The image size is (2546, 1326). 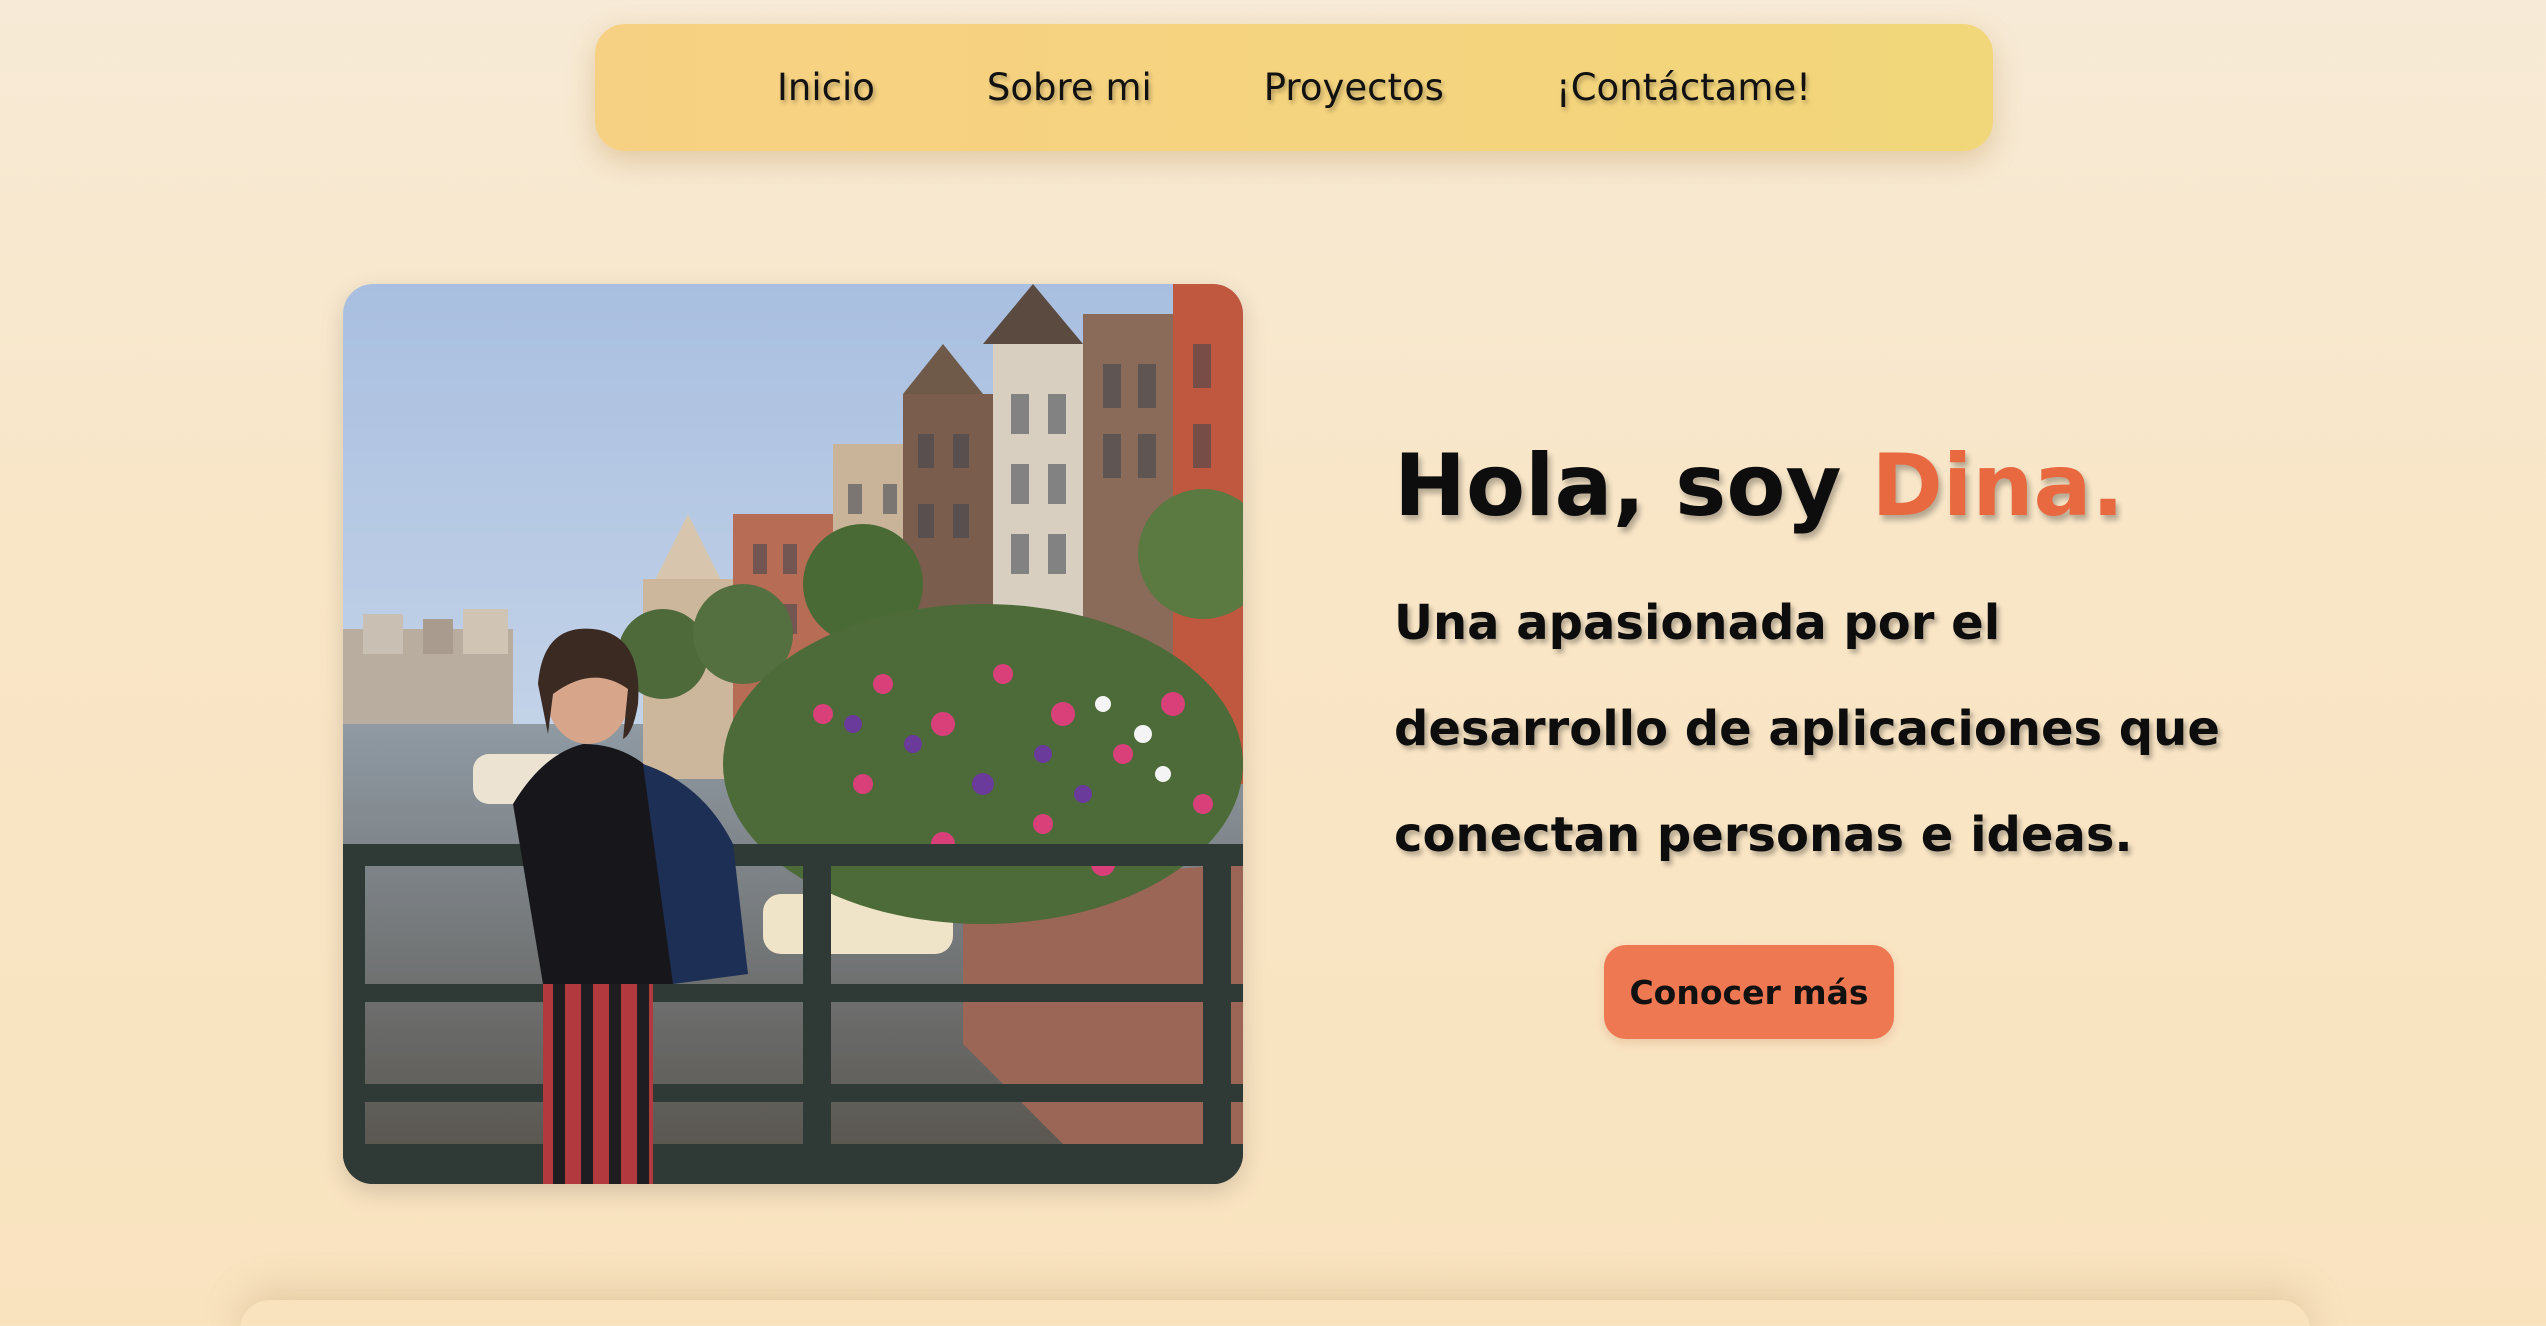 What do you see at coordinates (1697, 623) in the screenshot?
I see `hero-subtitle-line-1: Una apasionada por el` at bounding box center [1697, 623].